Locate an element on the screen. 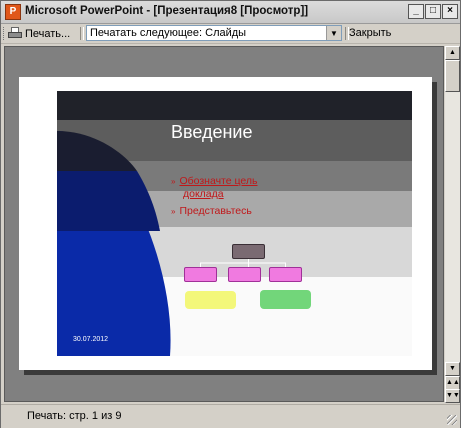 The width and height of the screenshot is (461, 428). print-what-dropdown: Печатать следующее: Слайды ▼ is located at coordinates (214, 33).